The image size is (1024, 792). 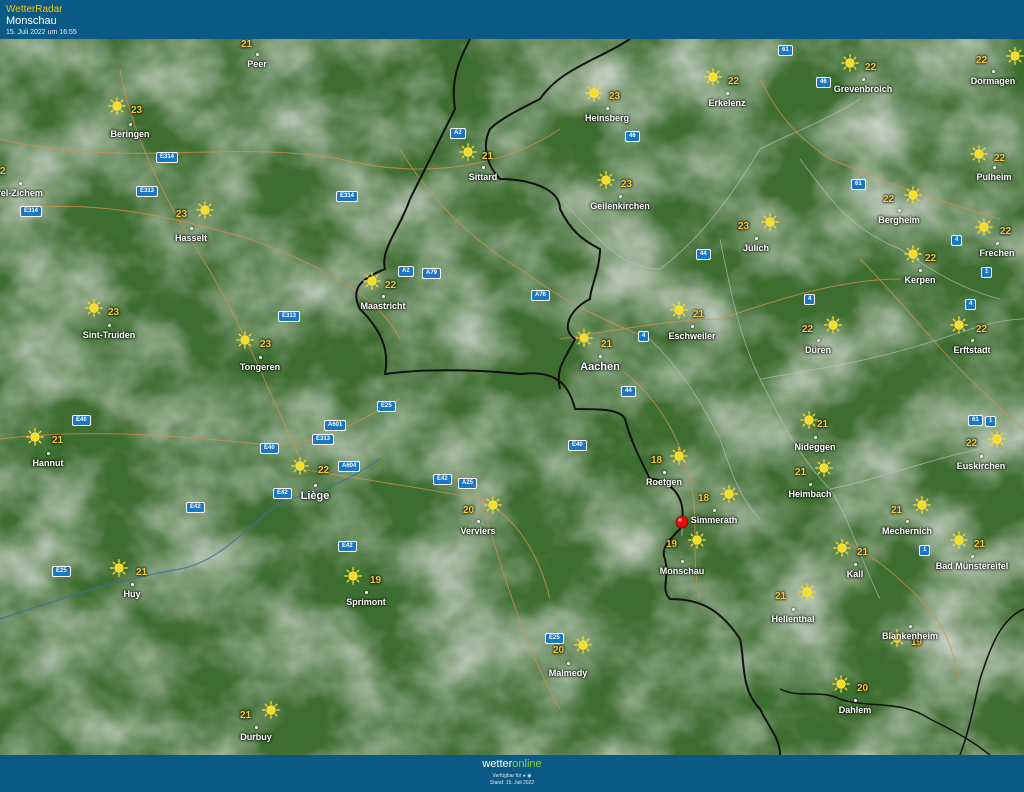 What do you see at coordinates (682, 571) in the screenshot?
I see `city-label: Monschau` at bounding box center [682, 571].